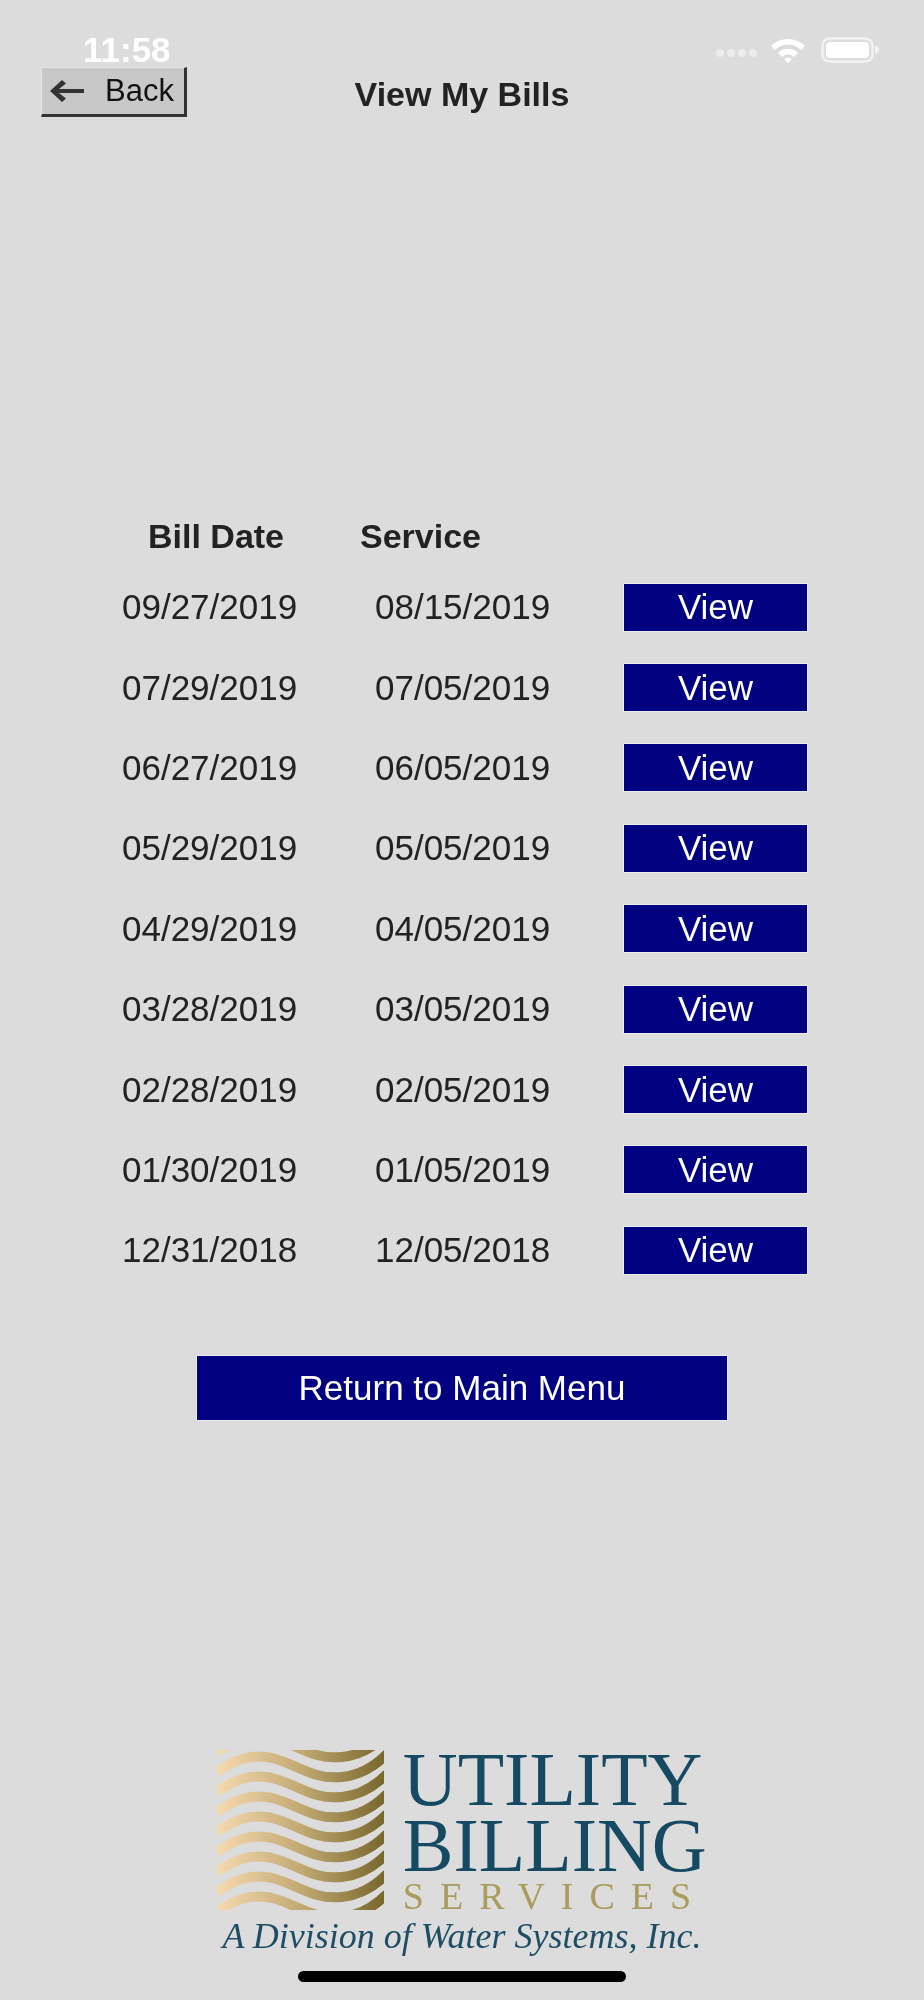  What do you see at coordinates (554, 1844) in the screenshot?
I see `logo-wordmark: BILLING` at bounding box center [554, 1844].